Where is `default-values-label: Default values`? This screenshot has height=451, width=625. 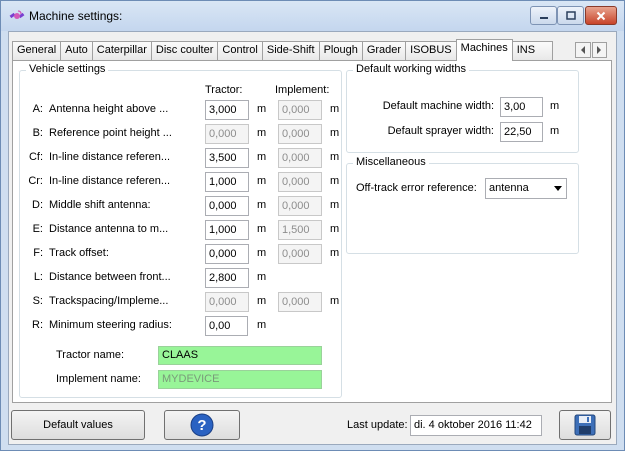
default-values-label: Default values is located at coordinates (78, 425).